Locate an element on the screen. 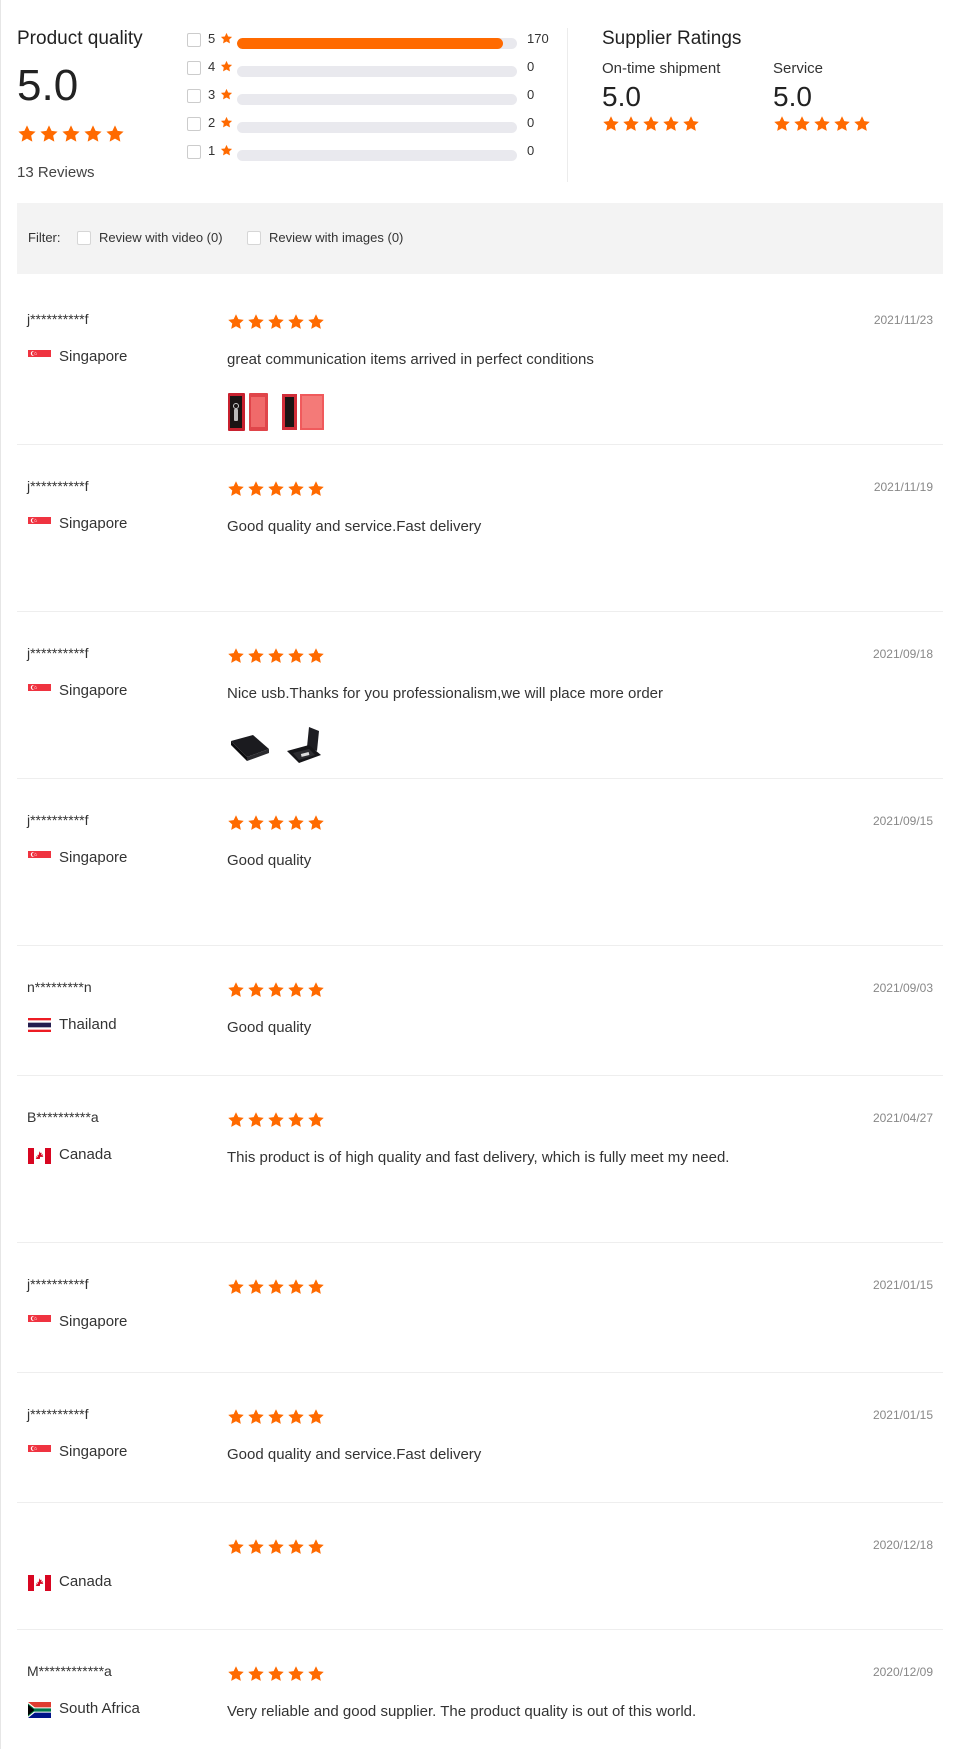 Image resolution: width=960 pixels, height=1749 pixels. red-gift-box-open-thumbnail is located at coordinates (251, 412).